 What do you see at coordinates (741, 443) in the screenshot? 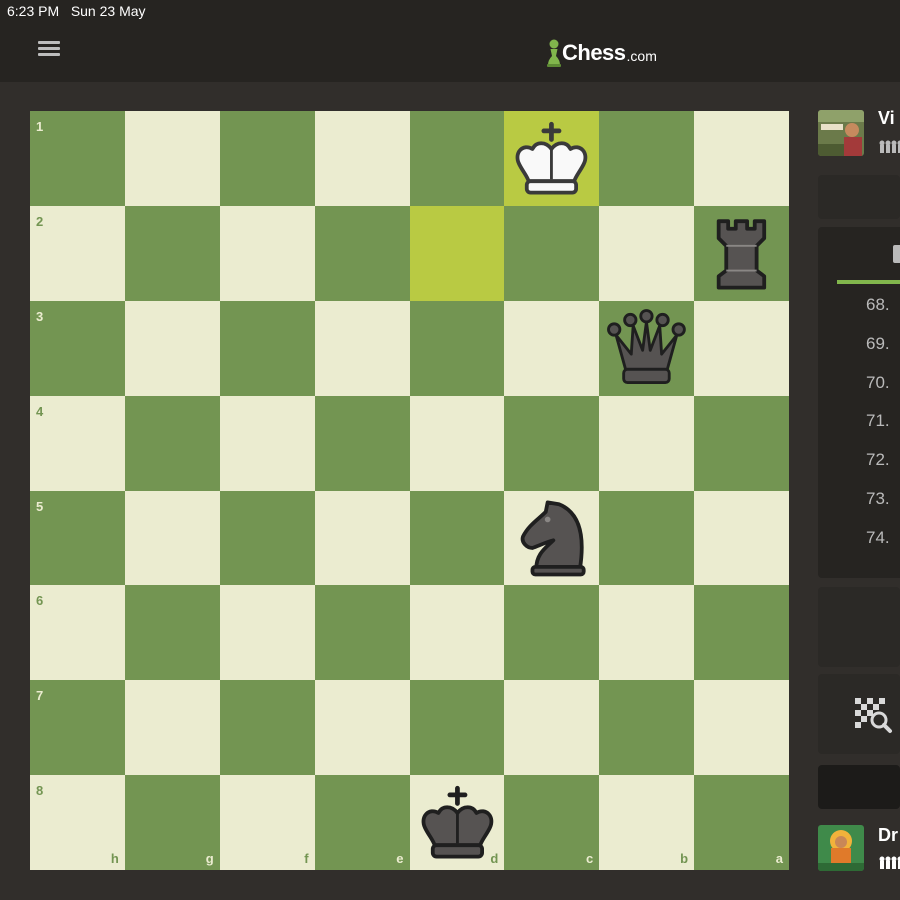
I see `square-a4` at bounding box center [741, 443].